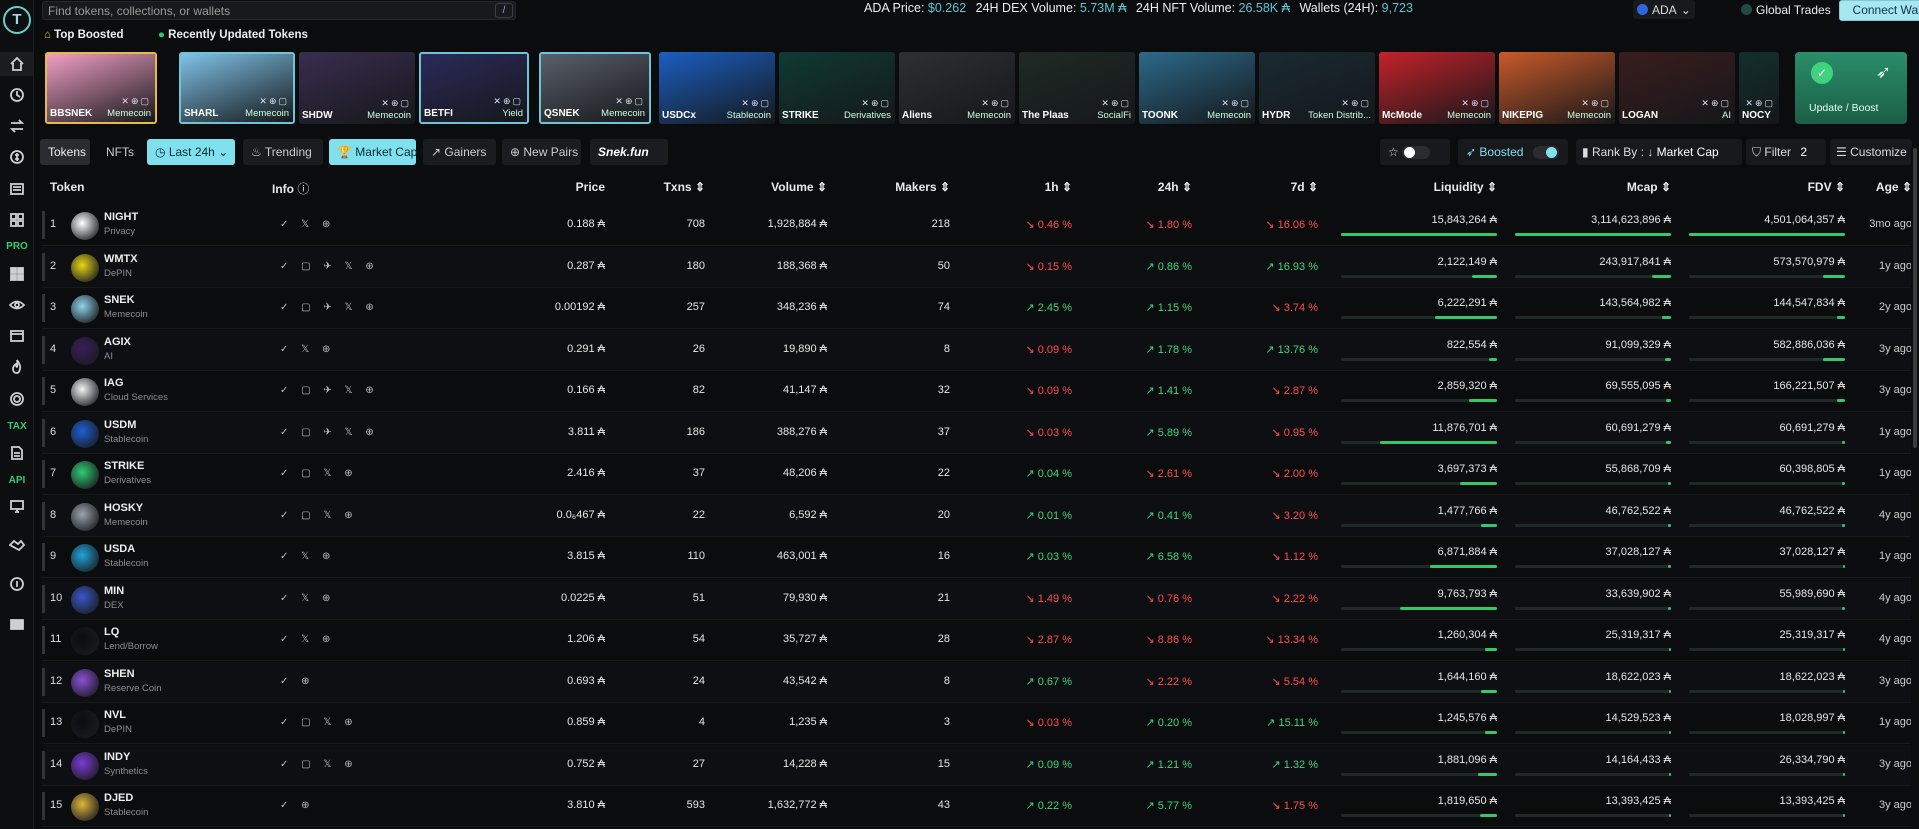 The height and width of the screenshot is (829, 1919). I want to click on filter-button: ⛉ Filter 2, so click(1786, 152).